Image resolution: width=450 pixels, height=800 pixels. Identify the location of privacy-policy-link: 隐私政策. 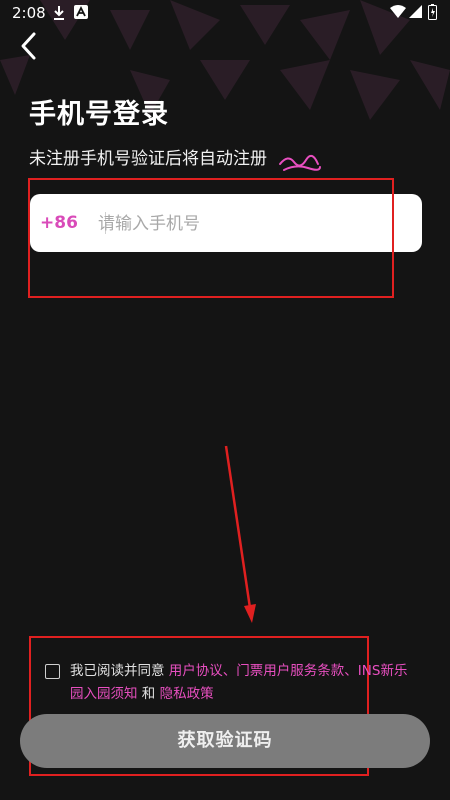
(187, 694).